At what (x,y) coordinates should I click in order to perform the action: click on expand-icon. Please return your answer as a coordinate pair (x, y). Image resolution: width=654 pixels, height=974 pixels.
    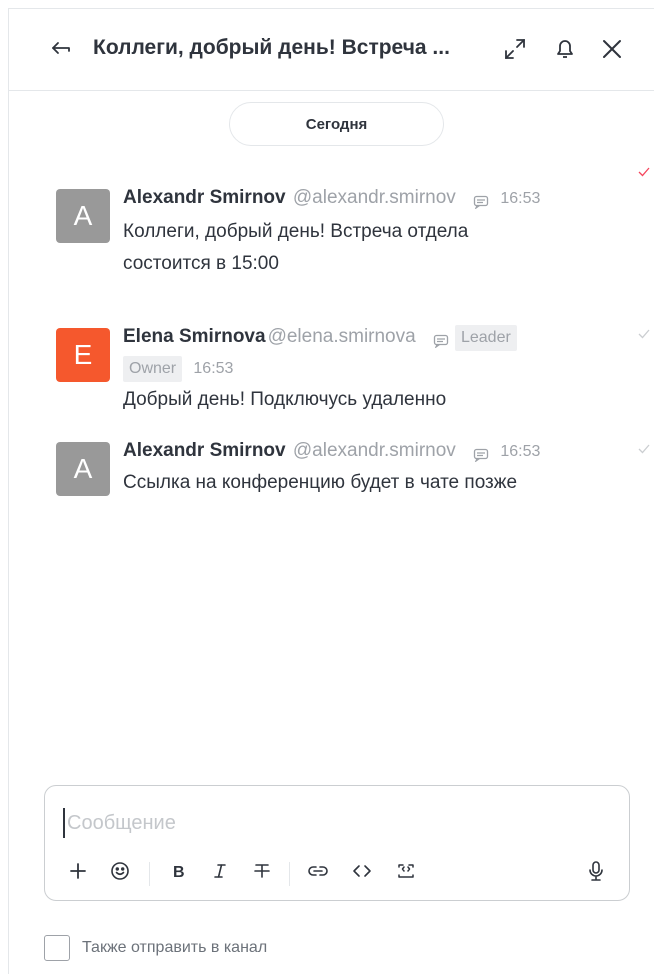
    Looking at the image, I should click on (515, 49).